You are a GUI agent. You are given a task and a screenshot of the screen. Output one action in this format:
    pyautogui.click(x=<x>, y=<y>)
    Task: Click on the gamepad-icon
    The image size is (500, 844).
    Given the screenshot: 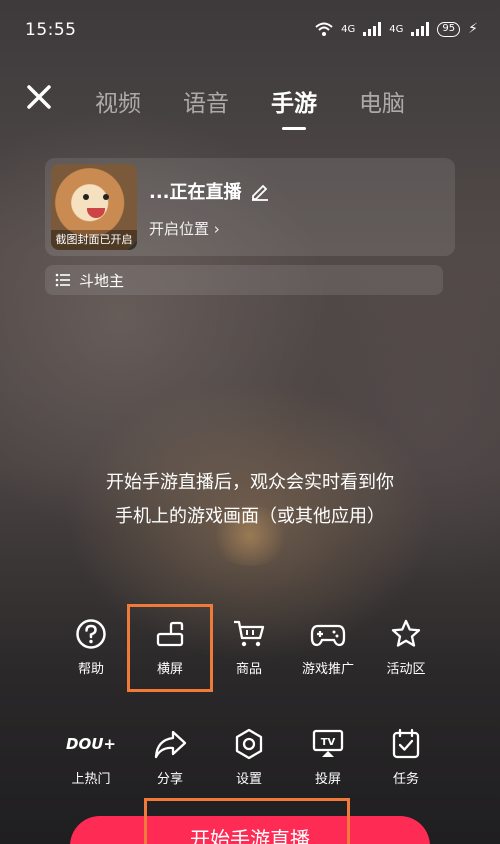 What is the action you would take?
    pyautogui.click(x=328, y=635)
    